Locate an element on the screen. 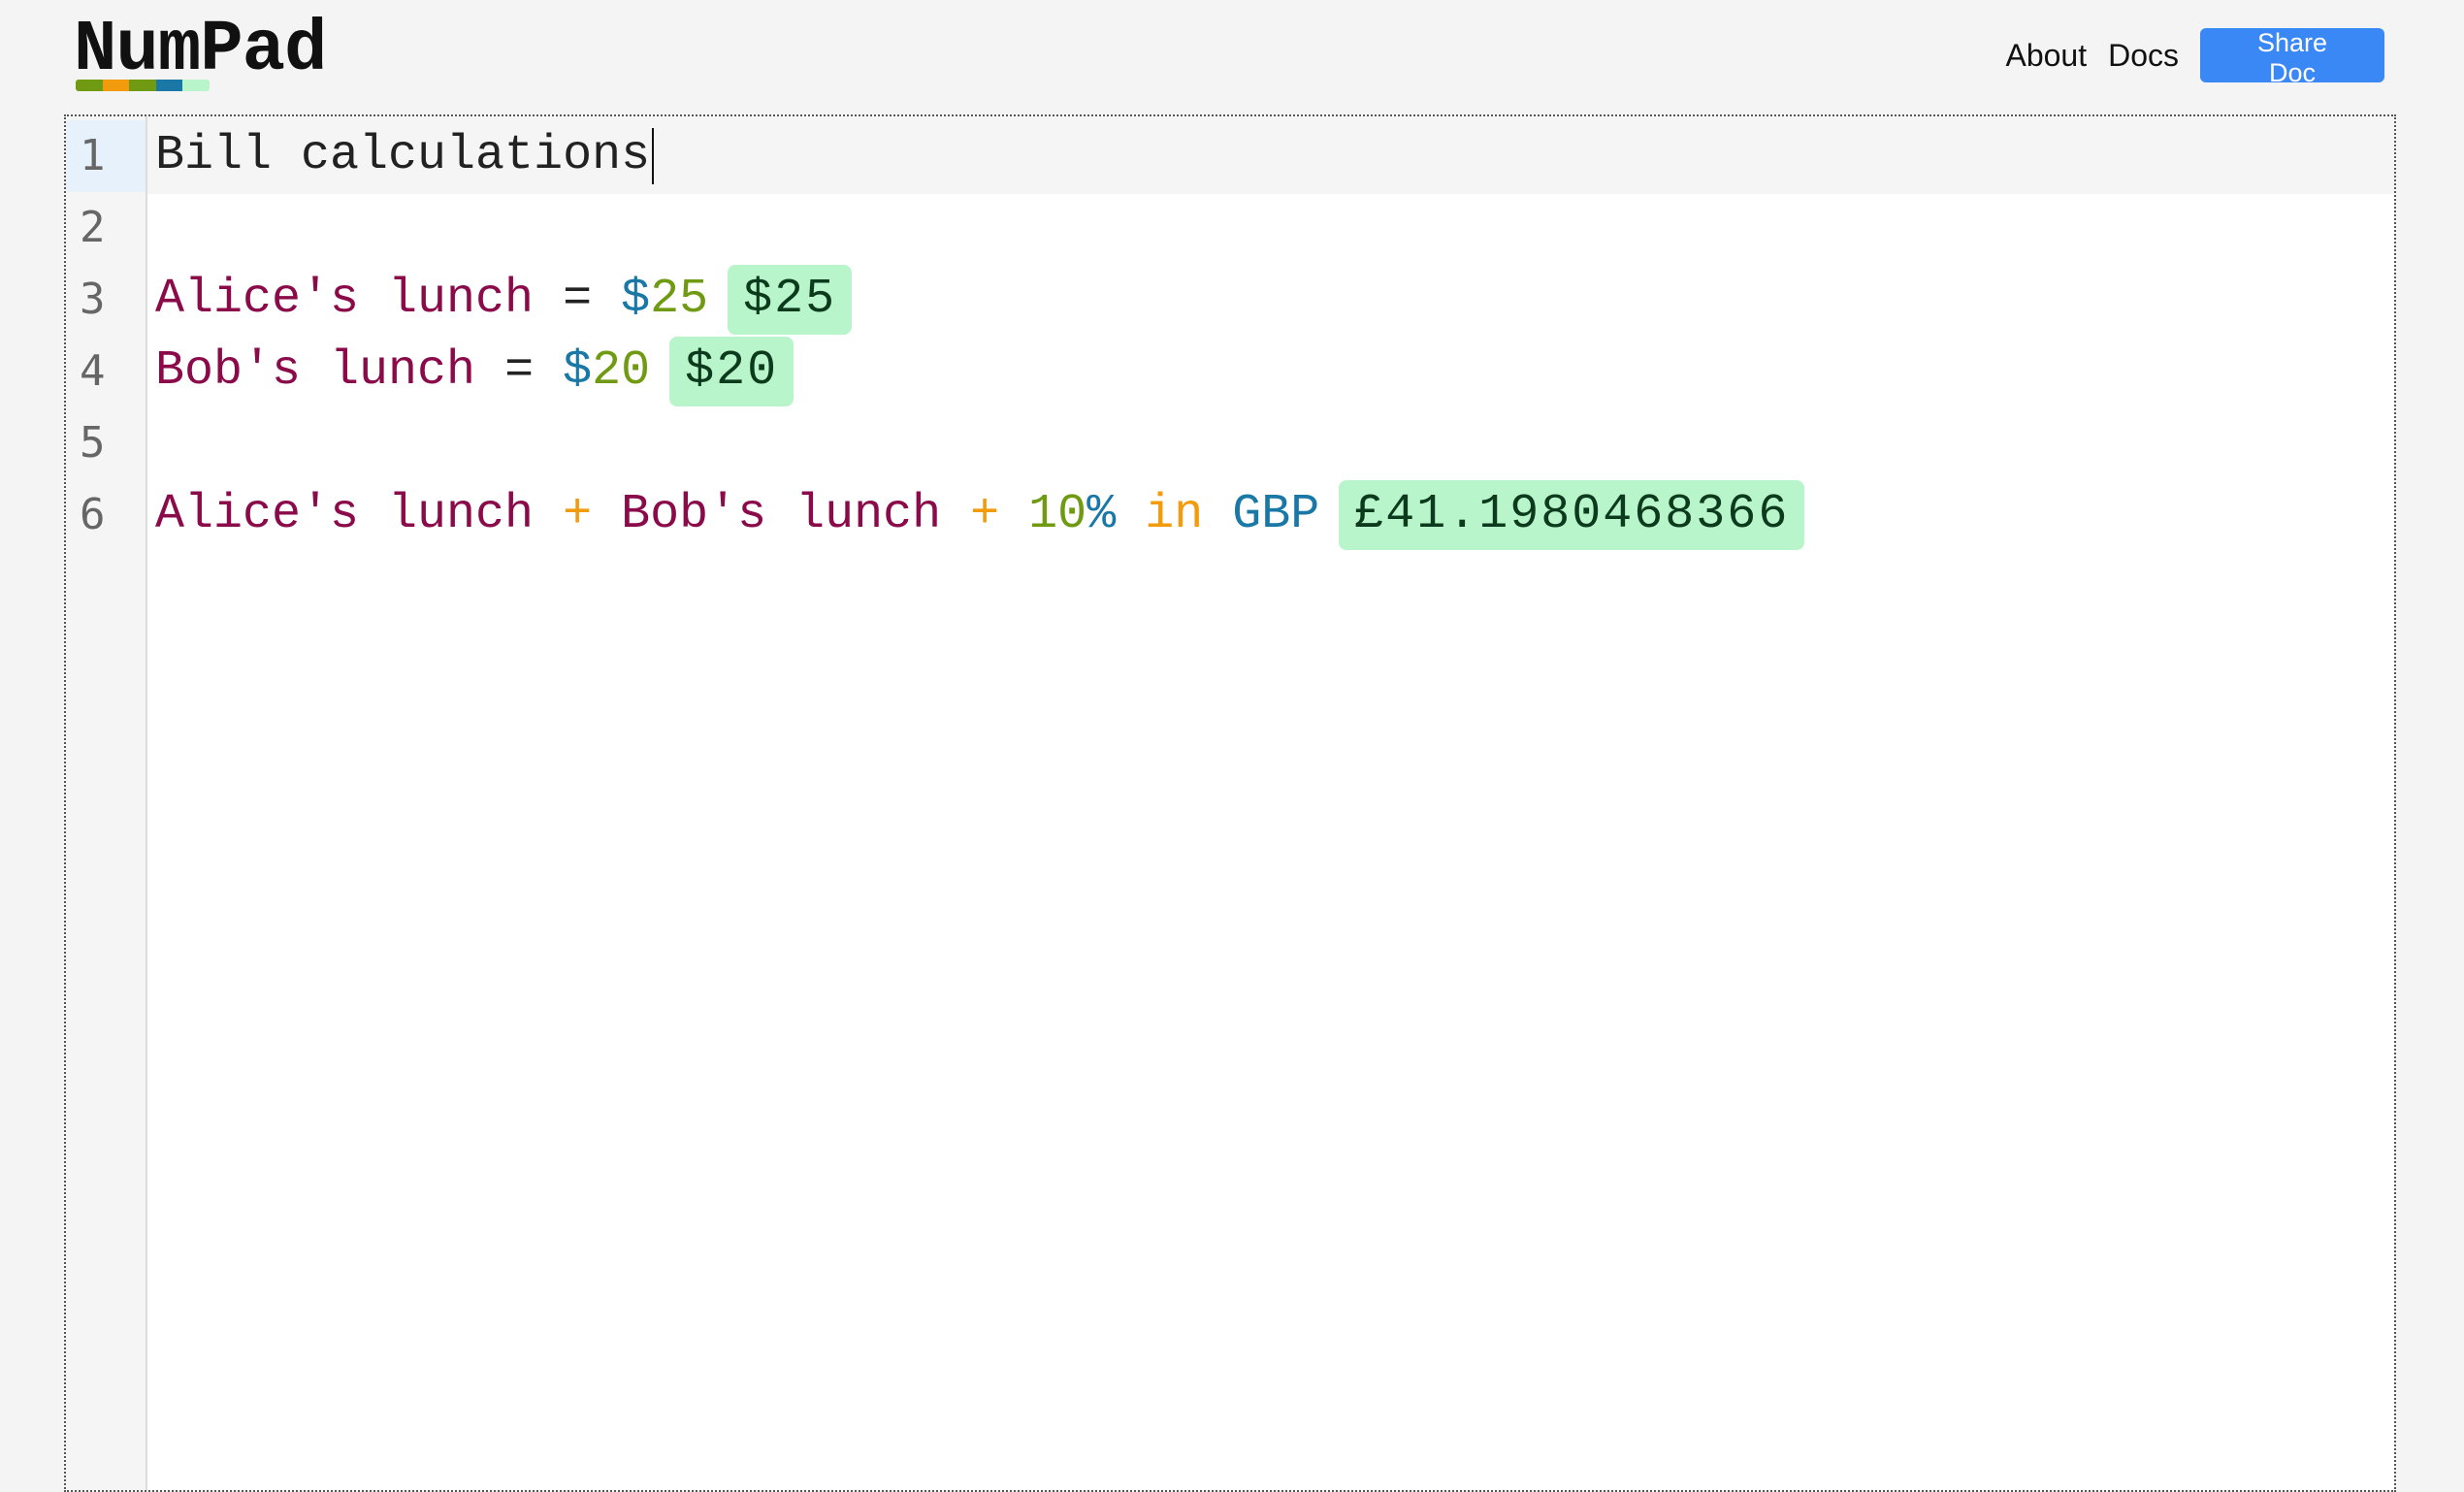  heading-text: Bill calculations is located at coordinates (403, 155).